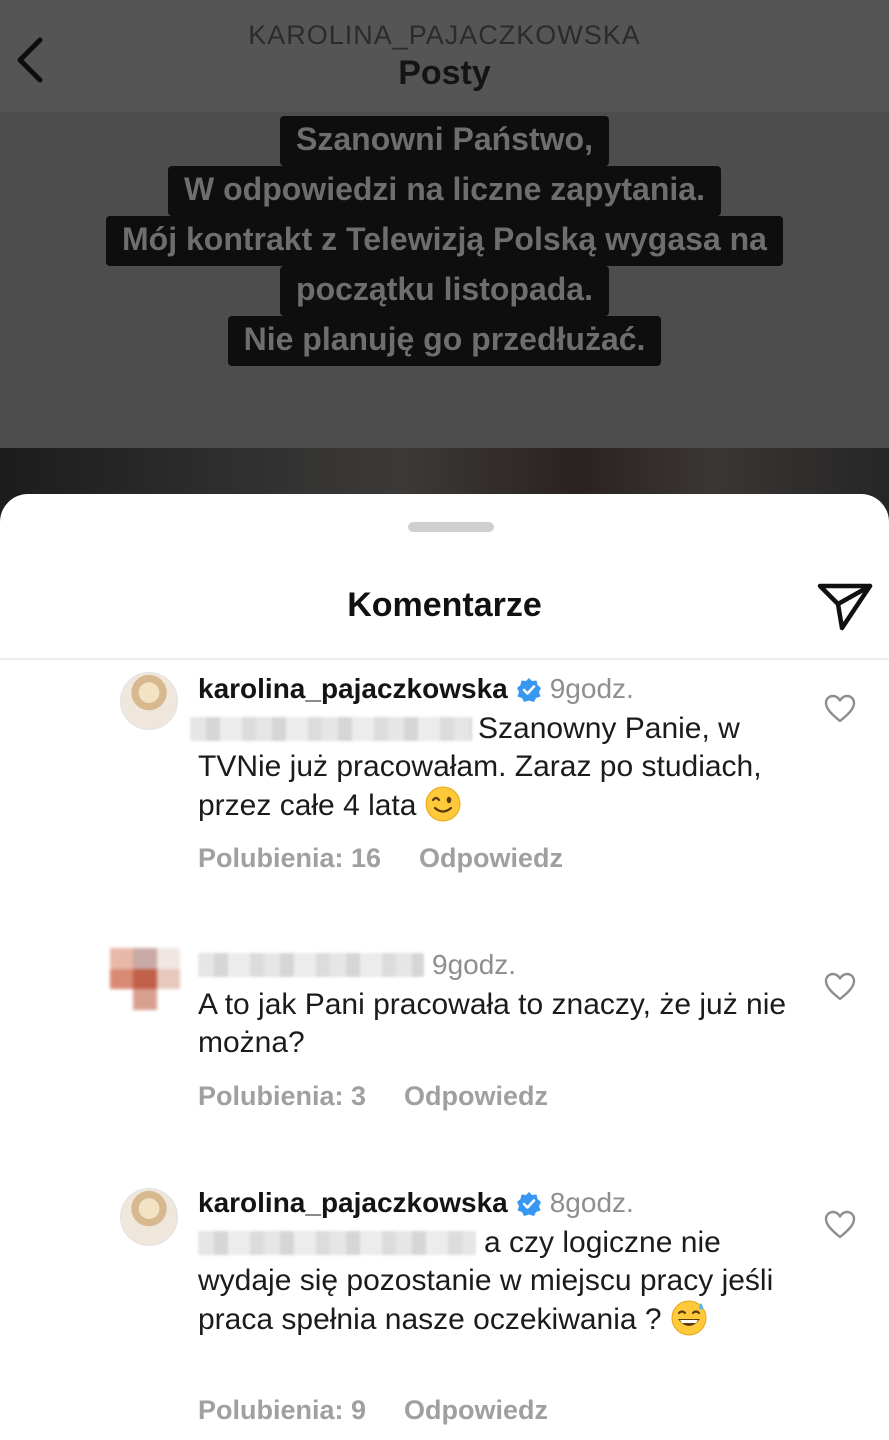  What do you see at coordinates (444, 141) in the screenshot?
I see `story-line: Szanowni Państwo,` at bounding box center [444, 141].